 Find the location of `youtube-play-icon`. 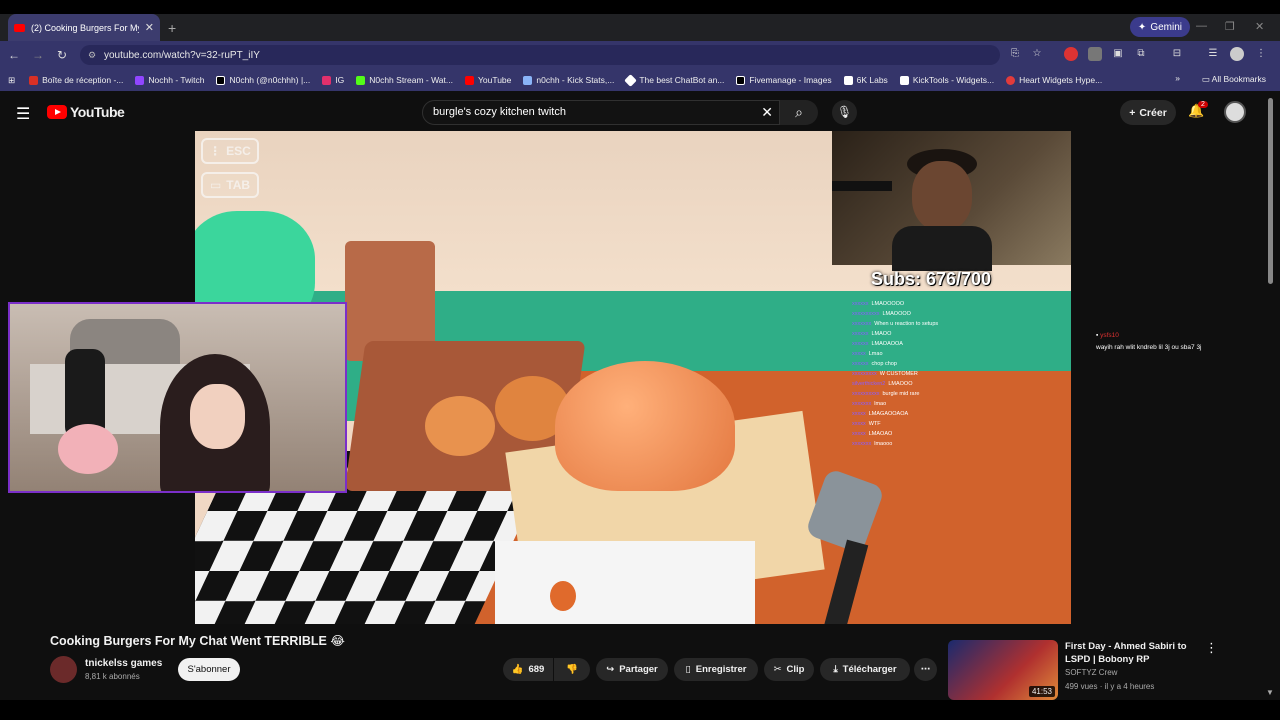

youtube-play-icon is located at coordinates (57, 112).